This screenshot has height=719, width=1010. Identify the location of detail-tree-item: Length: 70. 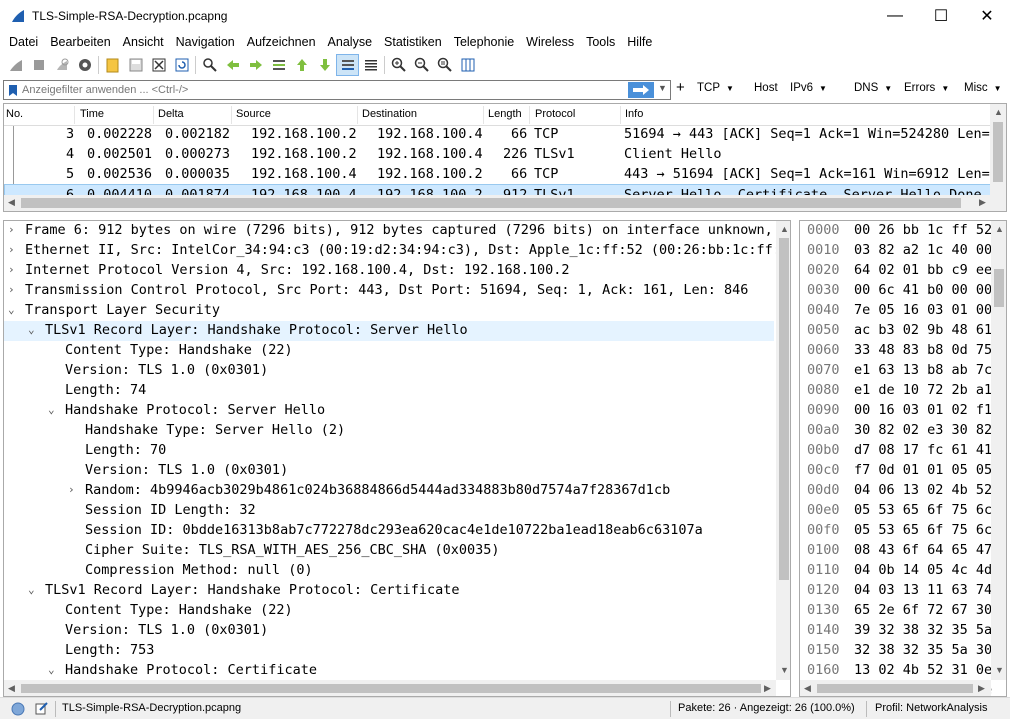
(389, 451).